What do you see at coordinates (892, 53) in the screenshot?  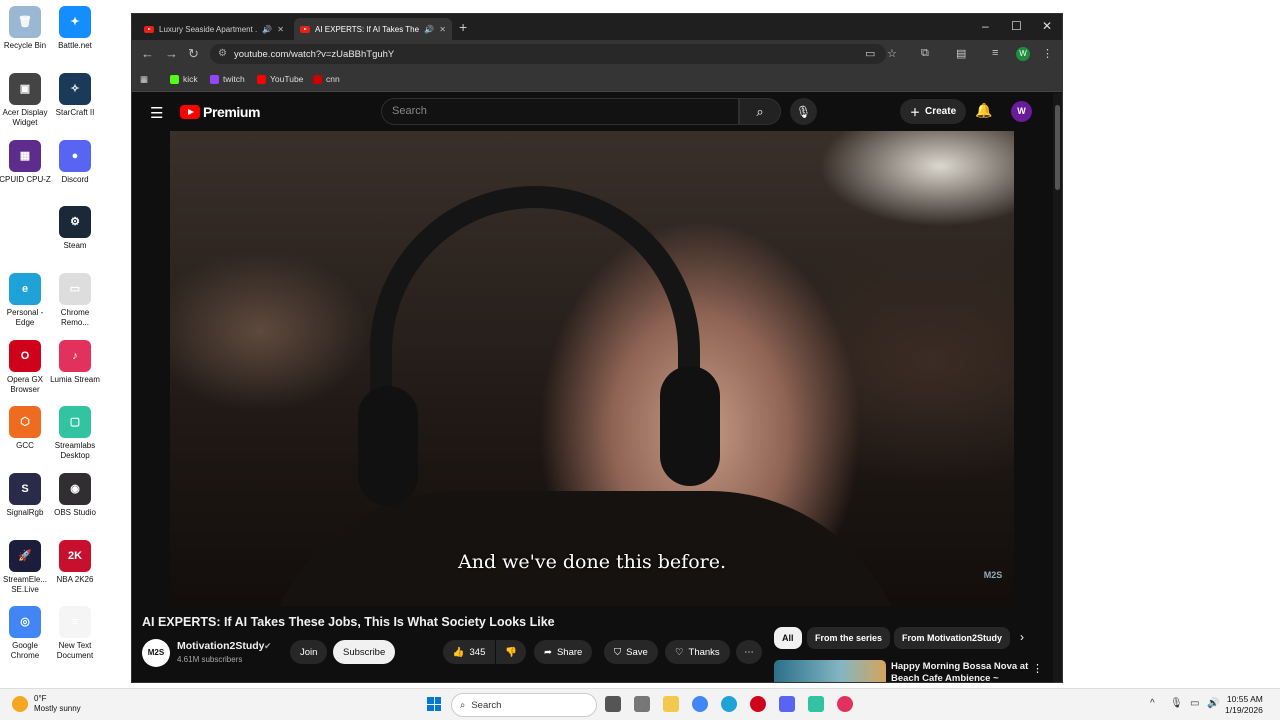 I see `bookmark-star-icon: ☆` at bounding box center [892, 53].